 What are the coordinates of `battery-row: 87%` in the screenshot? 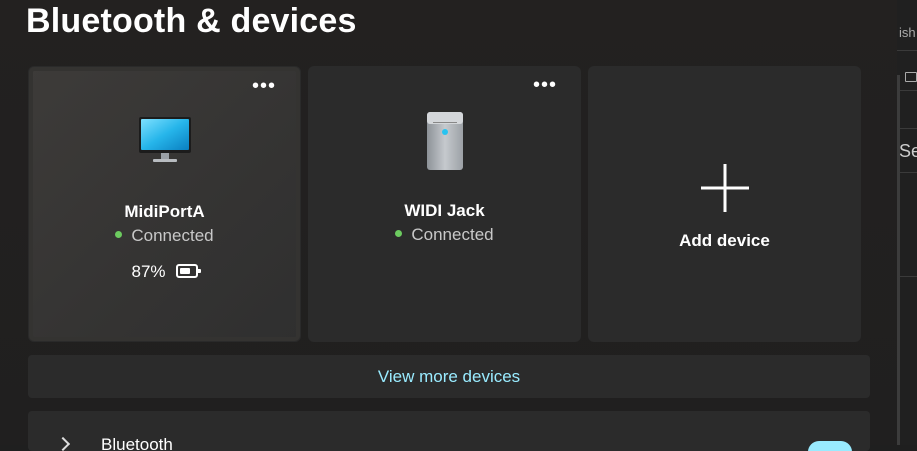 It's located at (164, 272).